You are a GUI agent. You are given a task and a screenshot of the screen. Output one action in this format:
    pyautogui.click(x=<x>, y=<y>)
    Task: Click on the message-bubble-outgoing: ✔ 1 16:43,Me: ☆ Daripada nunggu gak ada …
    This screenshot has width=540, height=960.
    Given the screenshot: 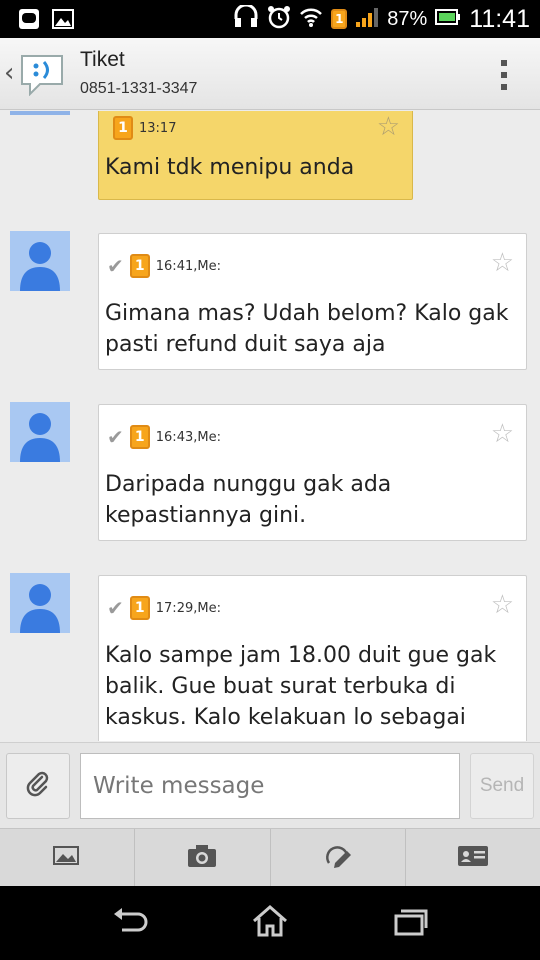 What is the action you would take?
    pyautogui.click(x=312, y=472)
    